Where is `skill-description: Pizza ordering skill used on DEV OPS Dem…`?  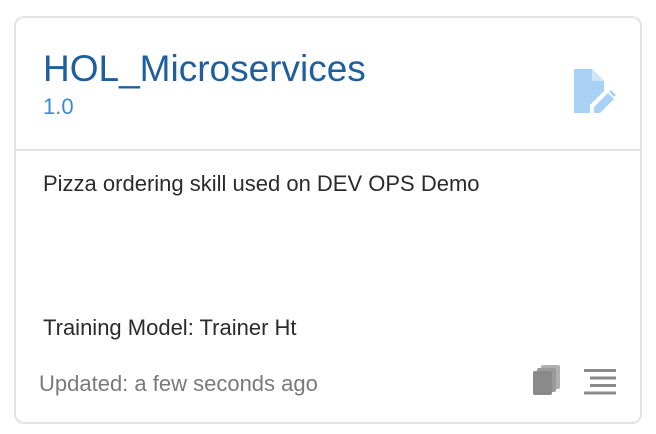 skill-description: Pizza ordering skill used on DEV OPS Dem… is located at coordinates (261, 183).